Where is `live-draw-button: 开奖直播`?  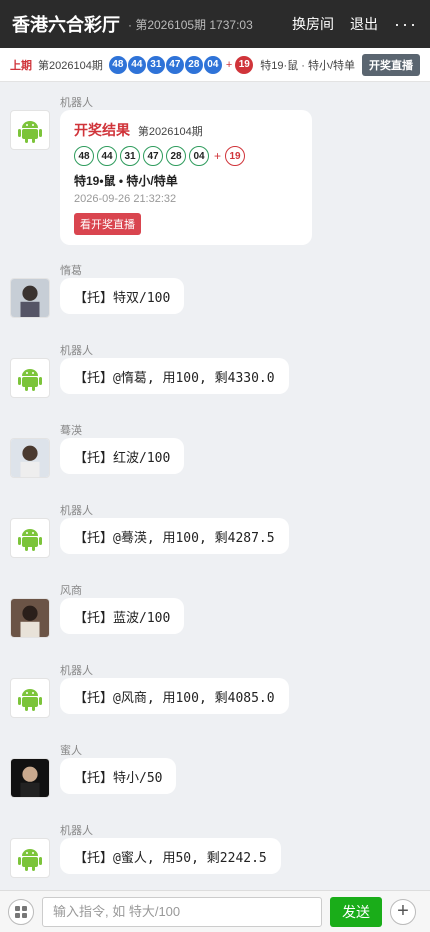
live-draw-button: 开奖直播 is located at coordinates (391, 64).